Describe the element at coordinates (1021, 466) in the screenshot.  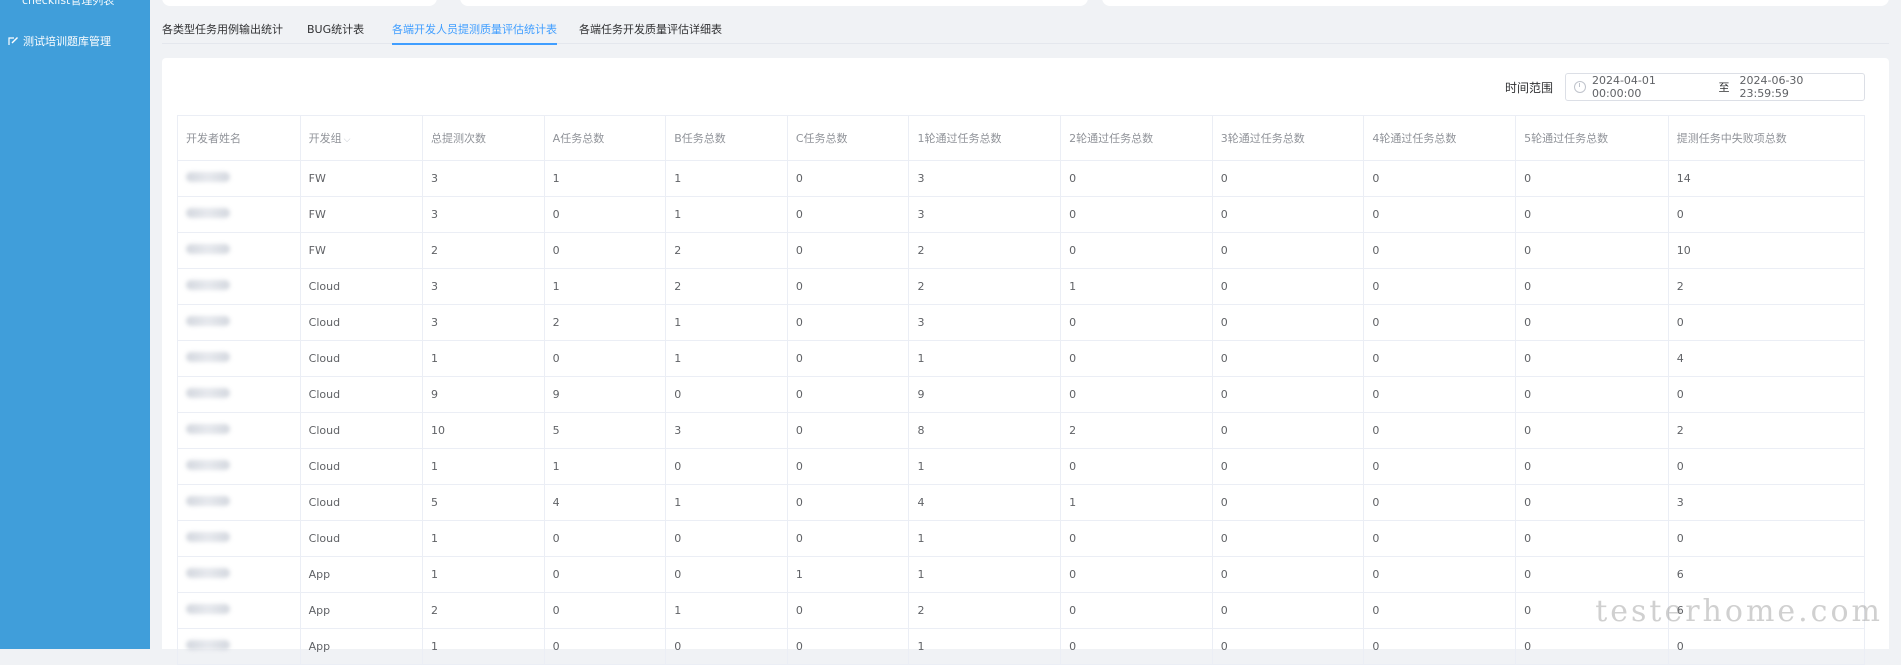
I see `table-row: Cloud 1 1 0 0 1 0 0 0 0 0` at that location.